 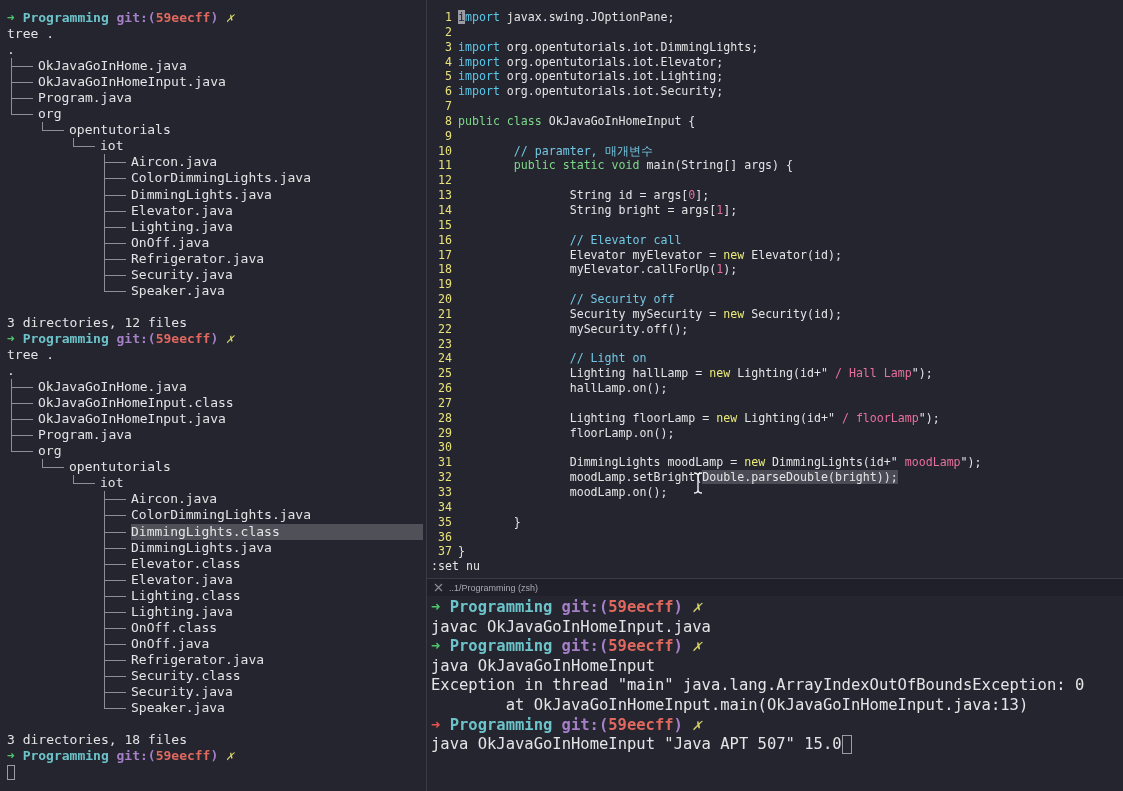 What do you see at coordinates (448, 77) in the screenshot?
I see `line-number: 5` at bounding box center [448, 77].